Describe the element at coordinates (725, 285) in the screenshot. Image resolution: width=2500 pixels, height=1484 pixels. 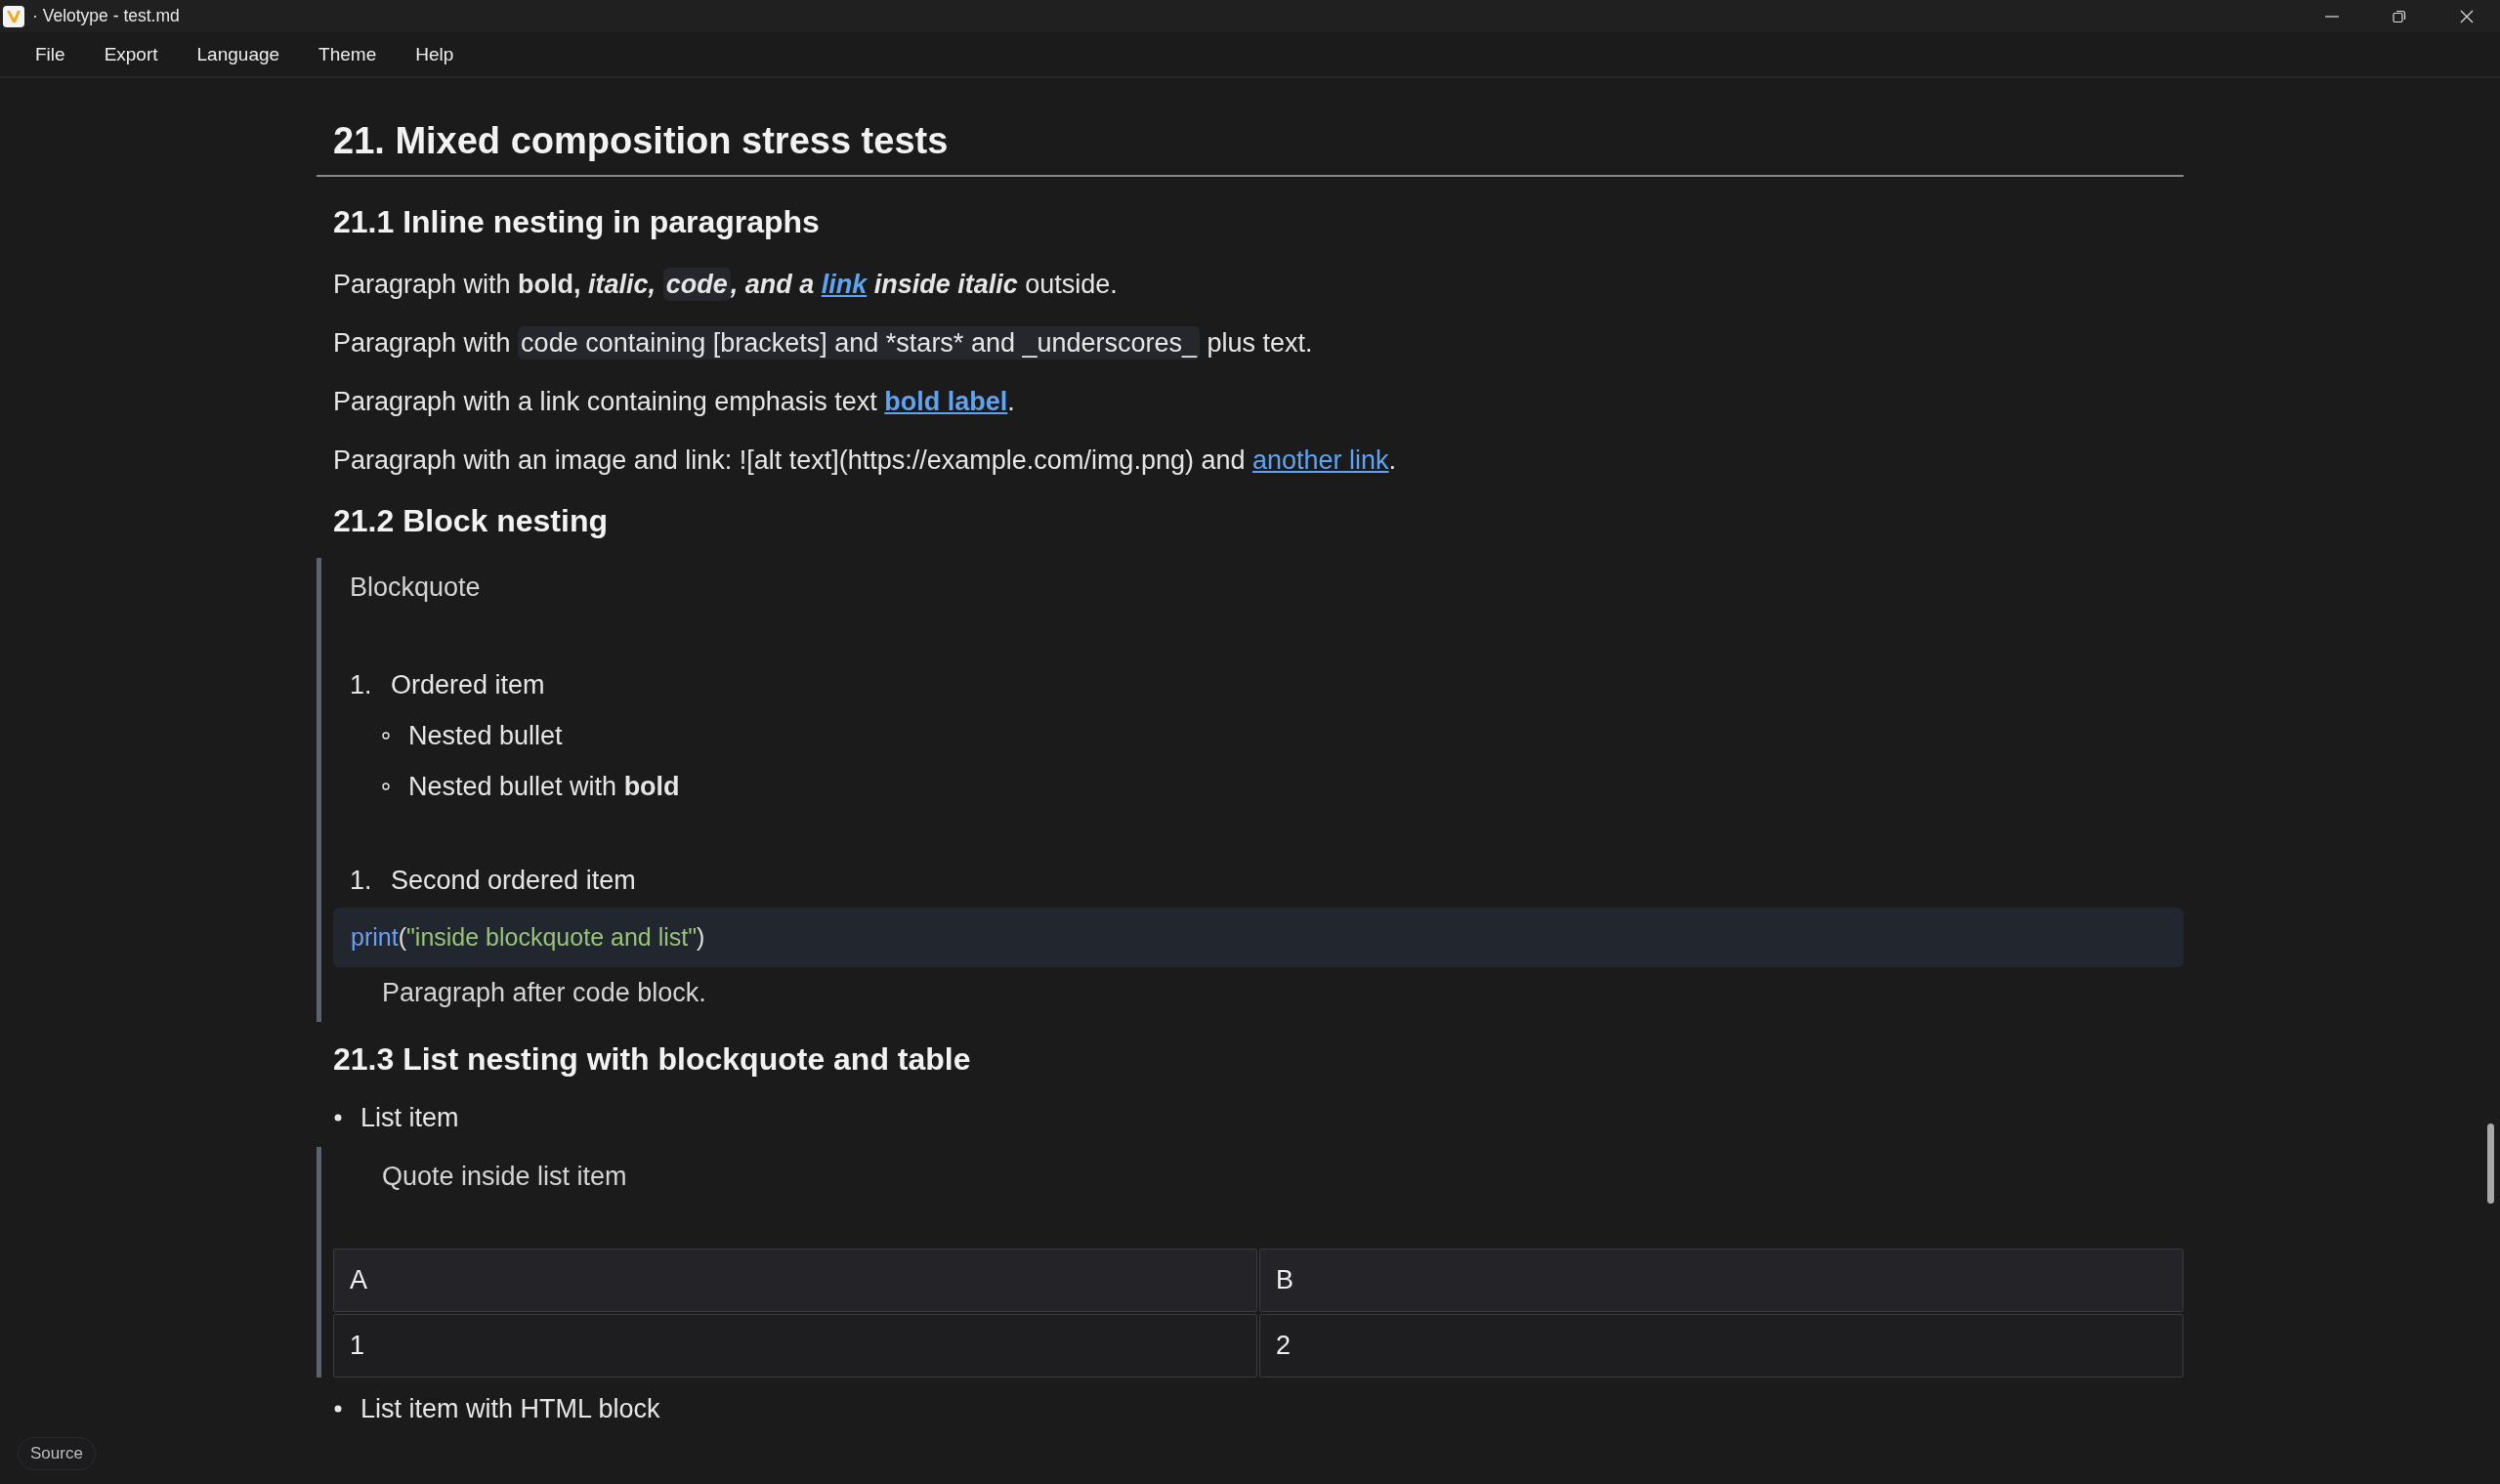
I see `paragraph: Paragraph with bold, italic, code, and a link inside italic outside.` at that location.